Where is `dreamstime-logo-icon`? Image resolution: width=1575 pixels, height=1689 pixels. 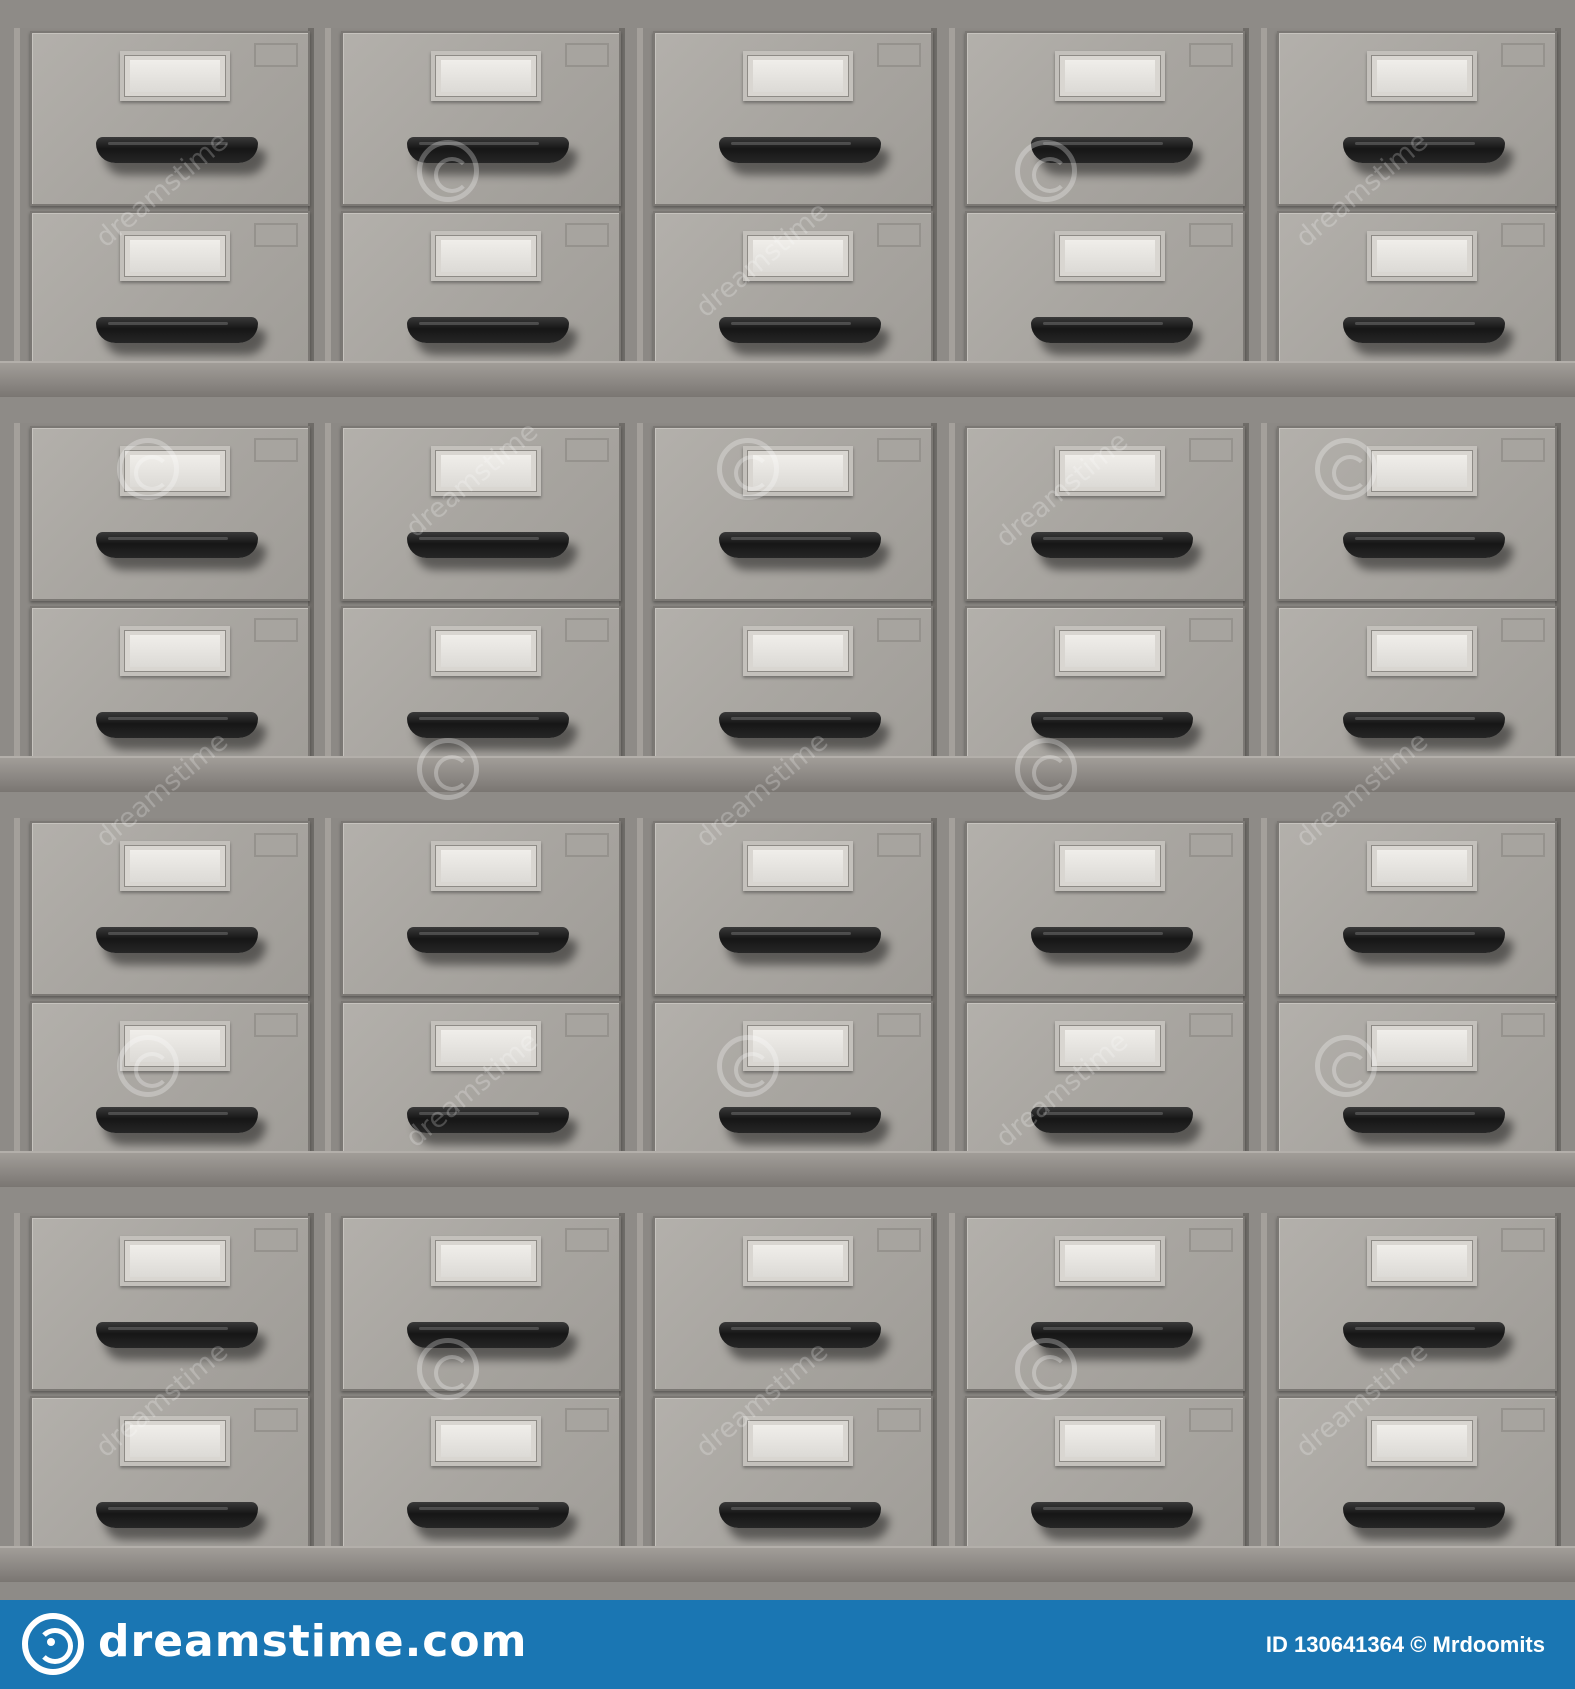 dreamstime-logo-icon is located at coordinates (53, 1644).